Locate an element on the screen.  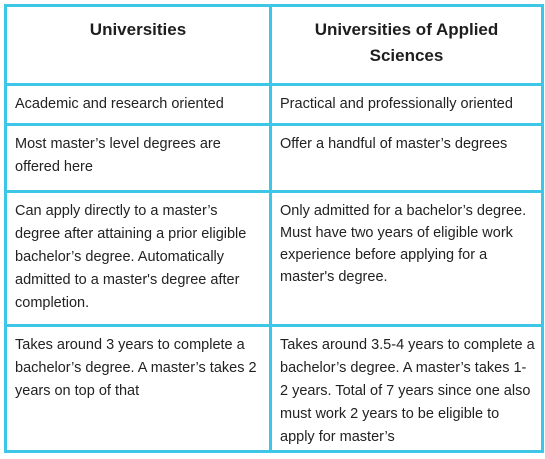
cell-applied-orientation: Practical and professionally oriented is located at coordinates (406, 104).